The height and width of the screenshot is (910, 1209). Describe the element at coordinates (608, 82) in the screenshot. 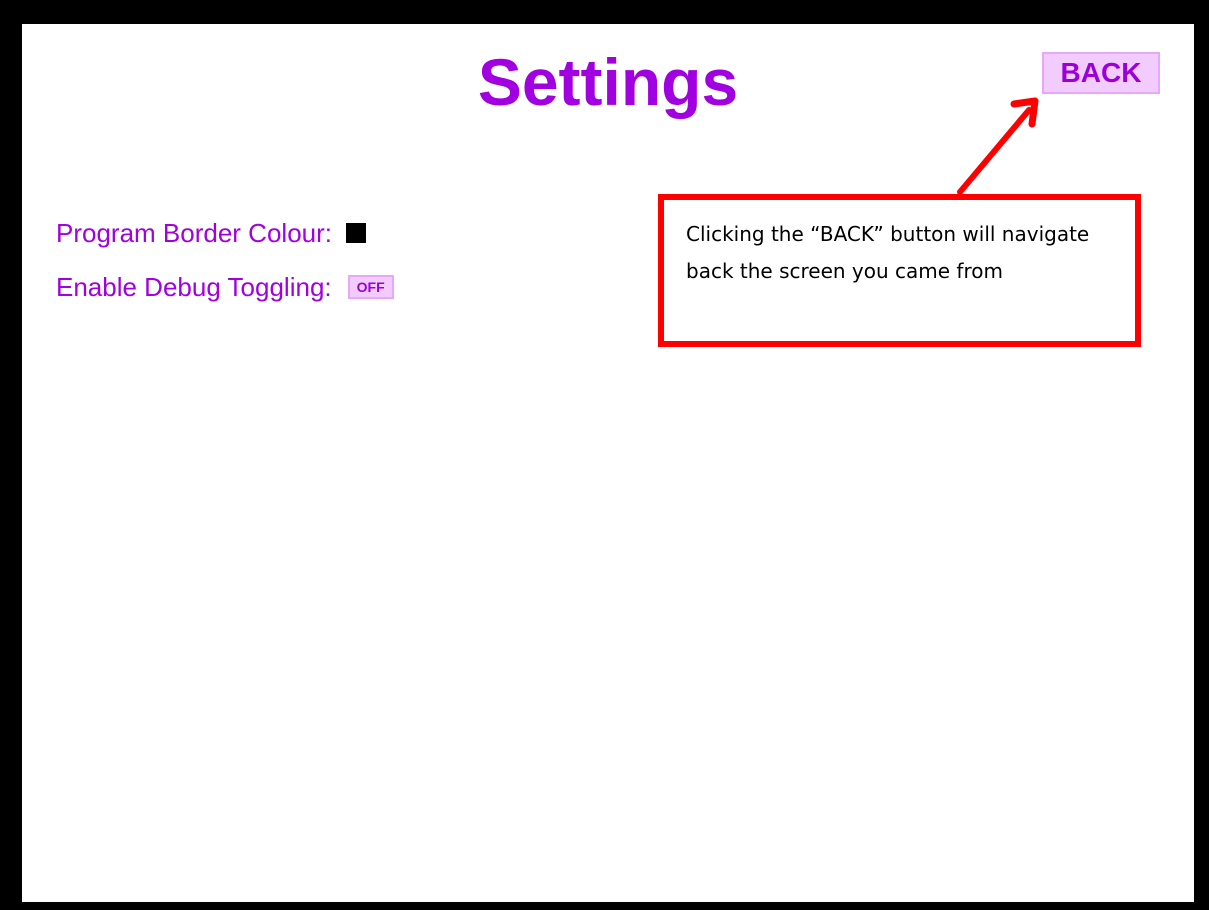

I see `page-title: Settings` at that location.